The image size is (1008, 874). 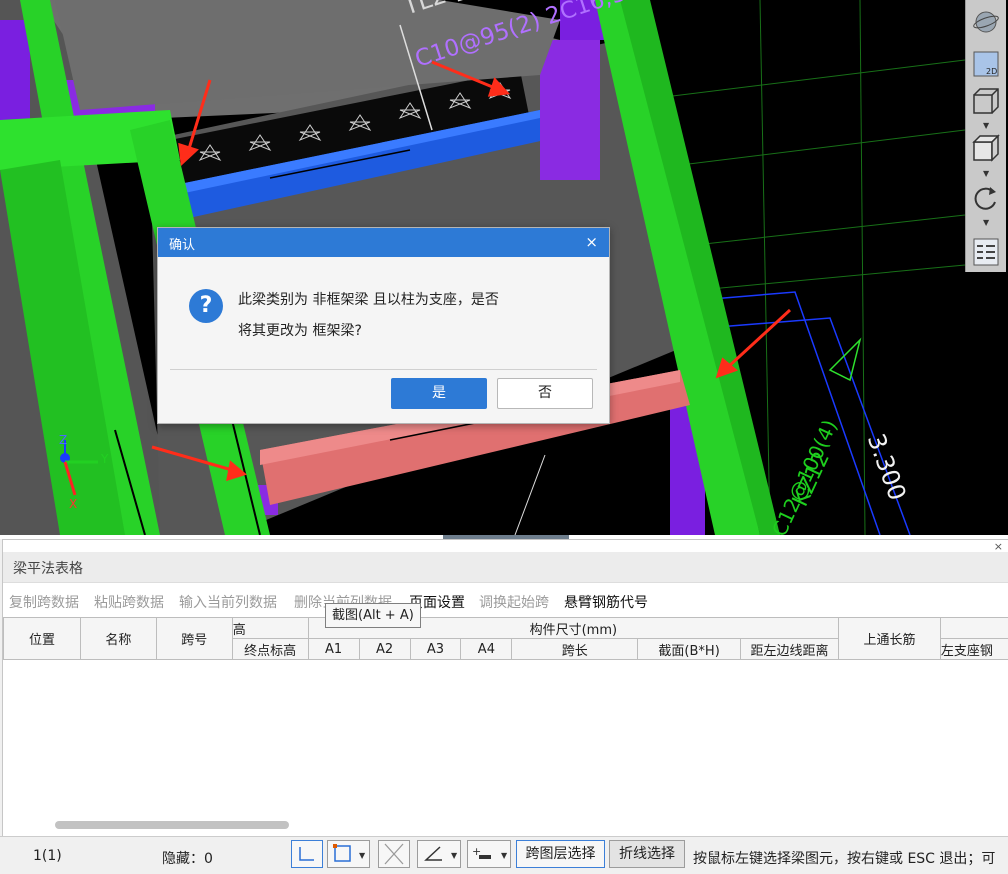 What do you see at coordinates (790, 649) in the screenshot?
I see `col-header-edge-distance: 距左边线距离` at bounding box center [790, 649].